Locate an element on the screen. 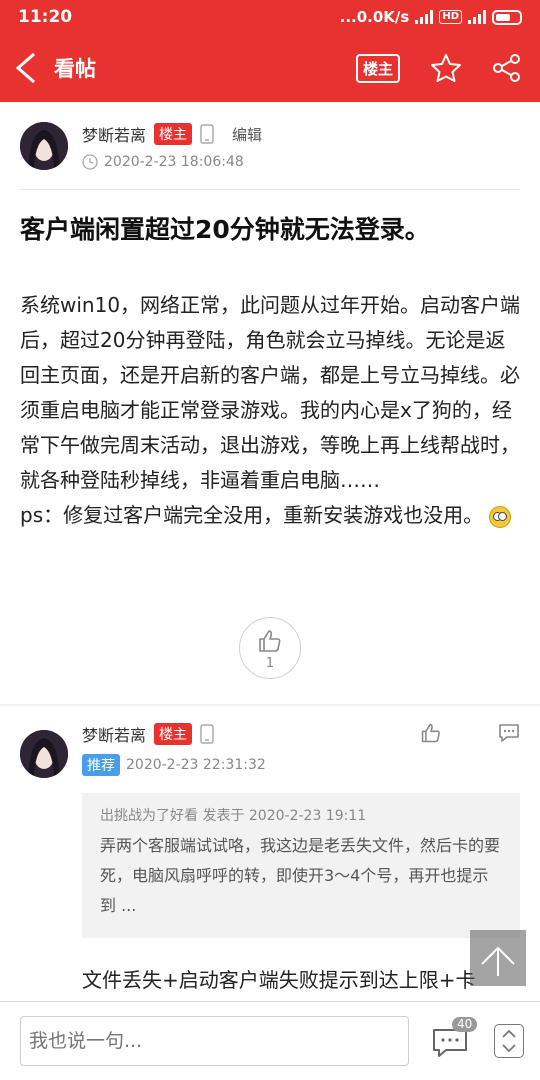 This screenshot has width=540, height=1080. edit-link: 编辑 is located at coordinates (247, 134).